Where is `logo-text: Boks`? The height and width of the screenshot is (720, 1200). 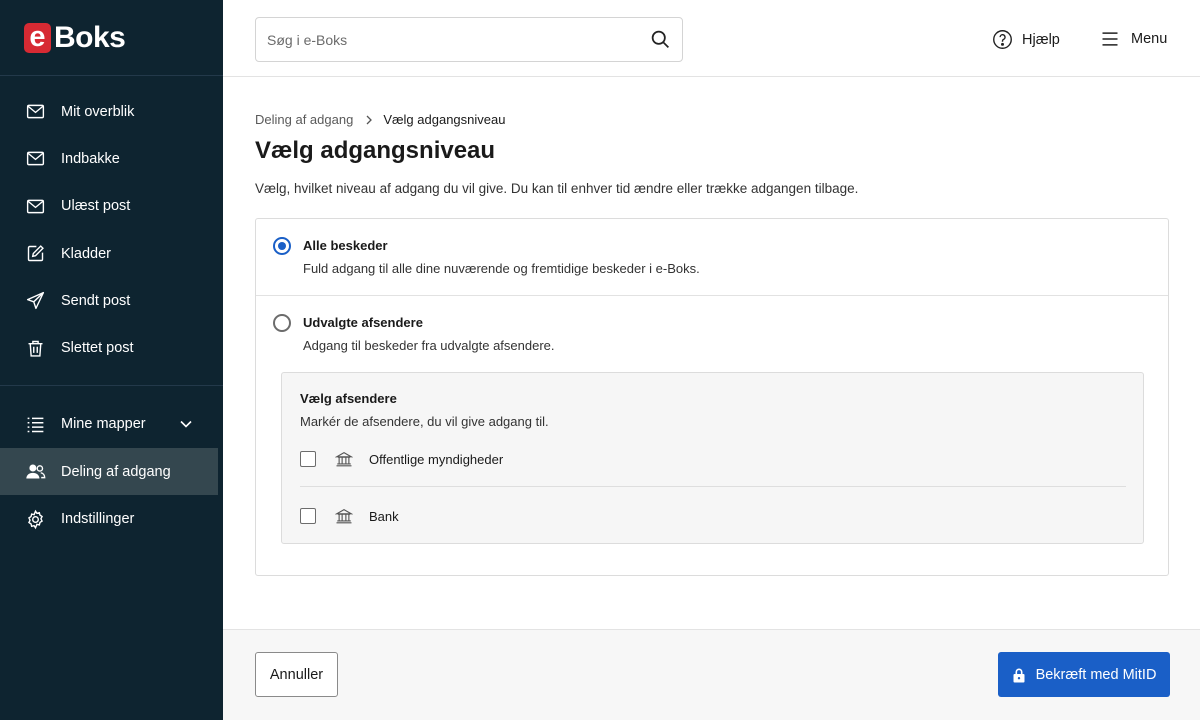
logo-text: Boks is located at coordinates (90, 37).